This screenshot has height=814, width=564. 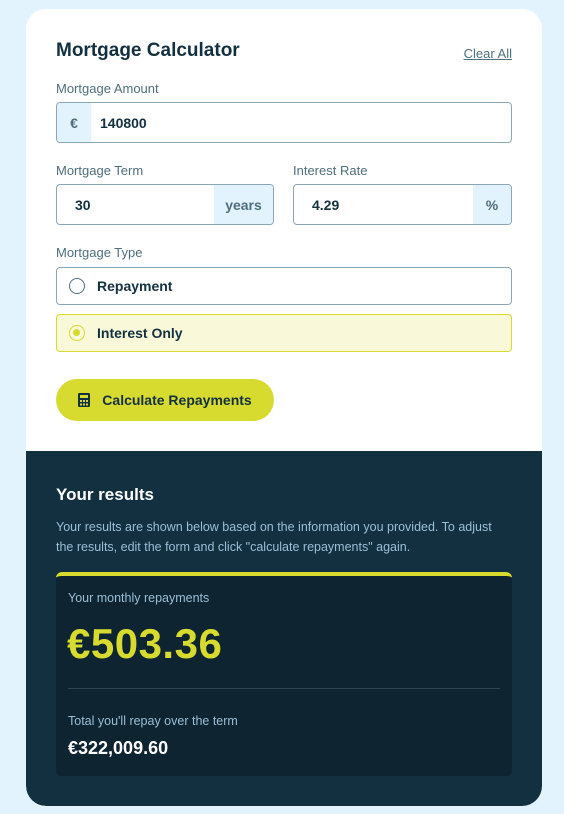 I want to click on calculate-repayments-button: Calculate Repayments, so click(x=165, y=400).